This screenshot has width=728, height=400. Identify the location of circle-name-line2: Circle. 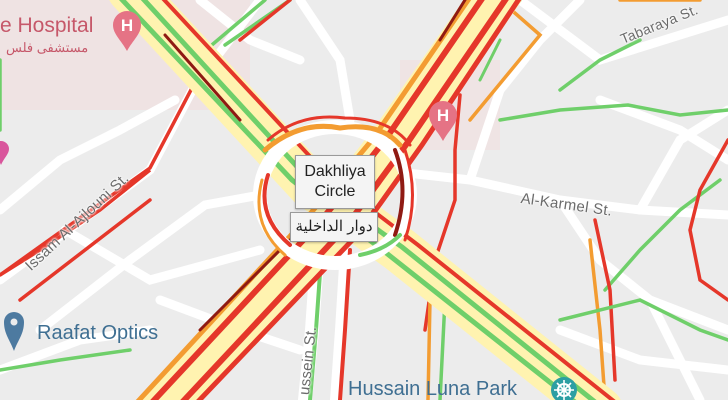
(335, 191).